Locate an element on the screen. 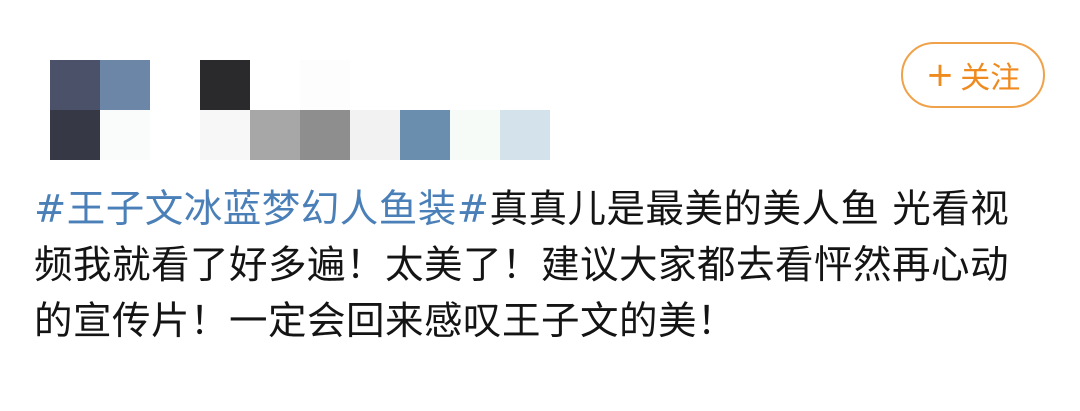 The width and height of the screenshot is (1080, 411). plus-icon: + is located at coordinates (940, 75).